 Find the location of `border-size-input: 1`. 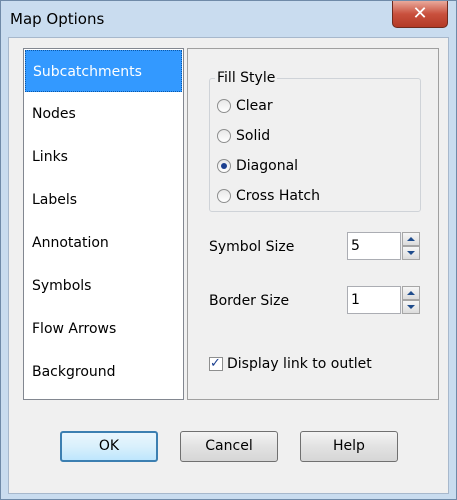

border-size-input: 1 is located at coordinates (374, 300).